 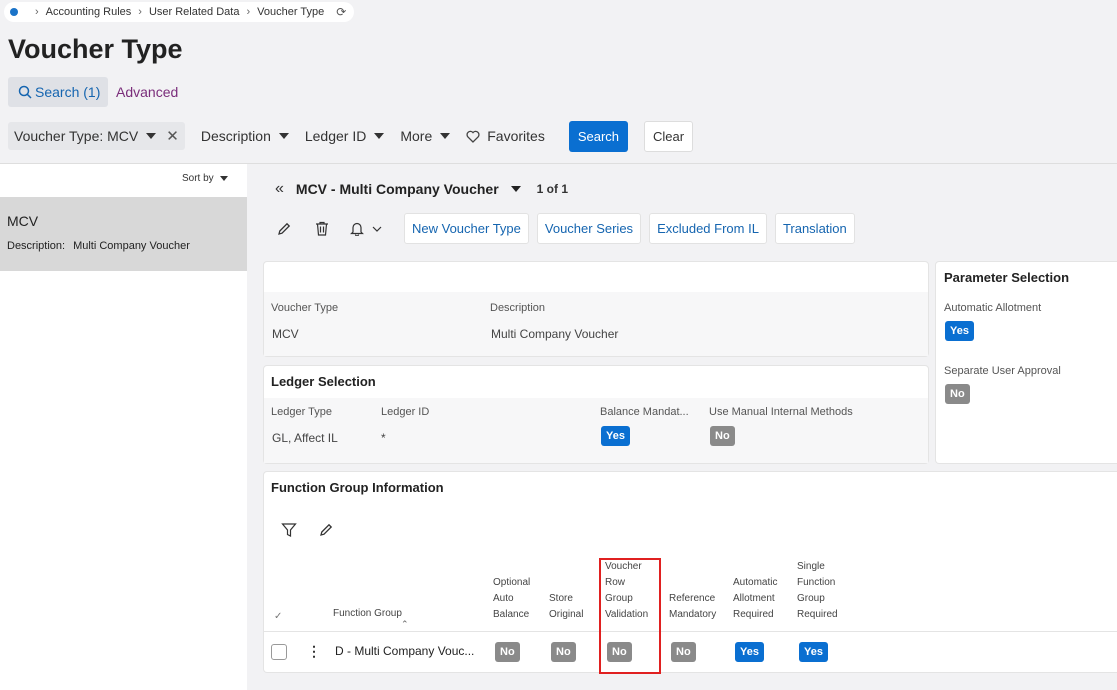 I want to click on column-header-single-function-group-required: Single Function Group Required, so click(x=817, y=591).